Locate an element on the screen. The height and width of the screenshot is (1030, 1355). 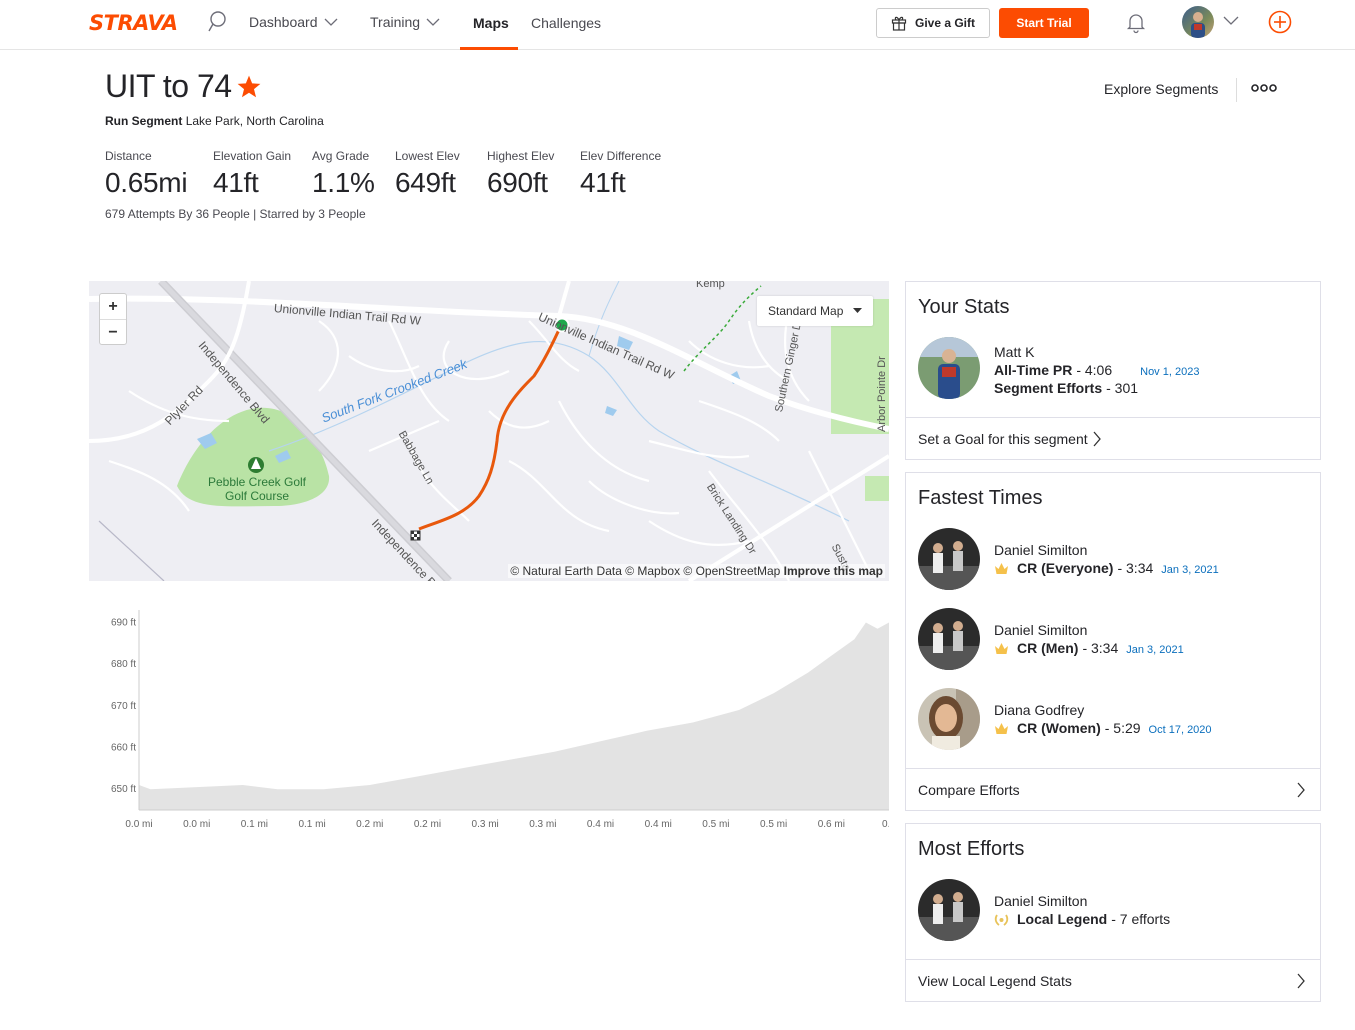
athlete-name: Matt K is located at coordinates (1014, 352).